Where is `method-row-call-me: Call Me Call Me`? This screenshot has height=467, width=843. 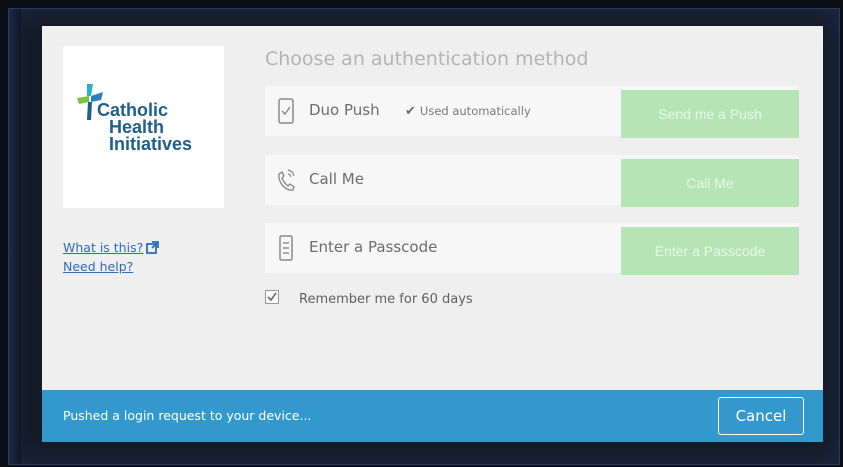 method-row-call-me: Call Me Call Me is located at coordinates (532, 181).